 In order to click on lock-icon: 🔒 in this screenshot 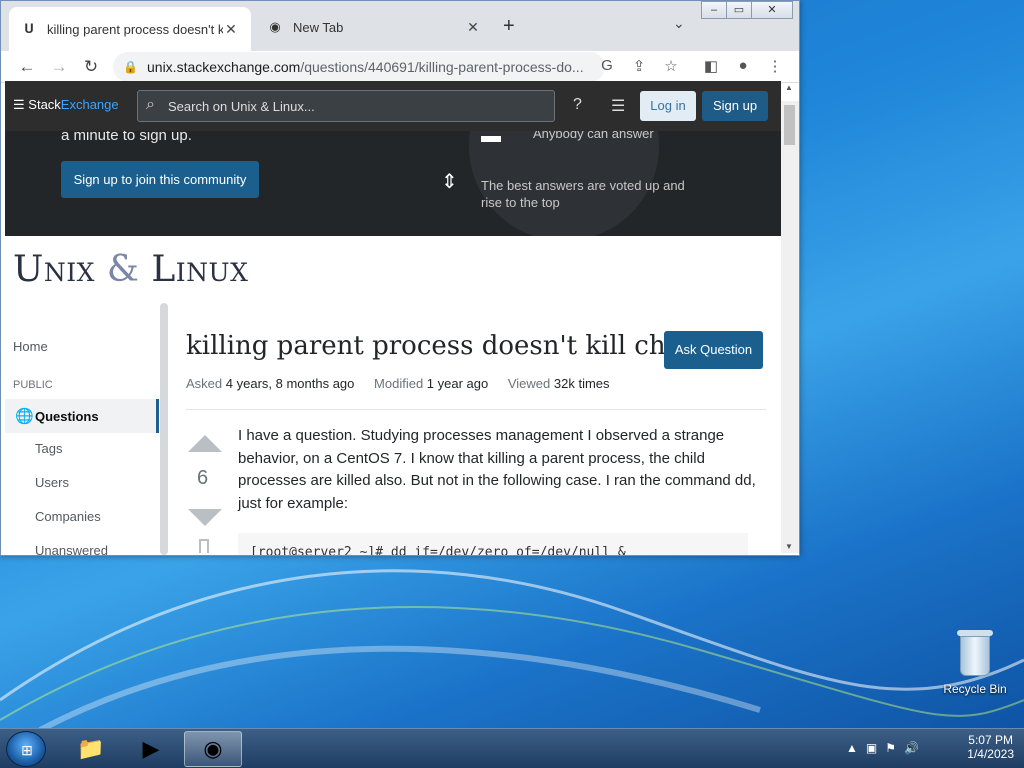, I will do `click(130, 67)`.